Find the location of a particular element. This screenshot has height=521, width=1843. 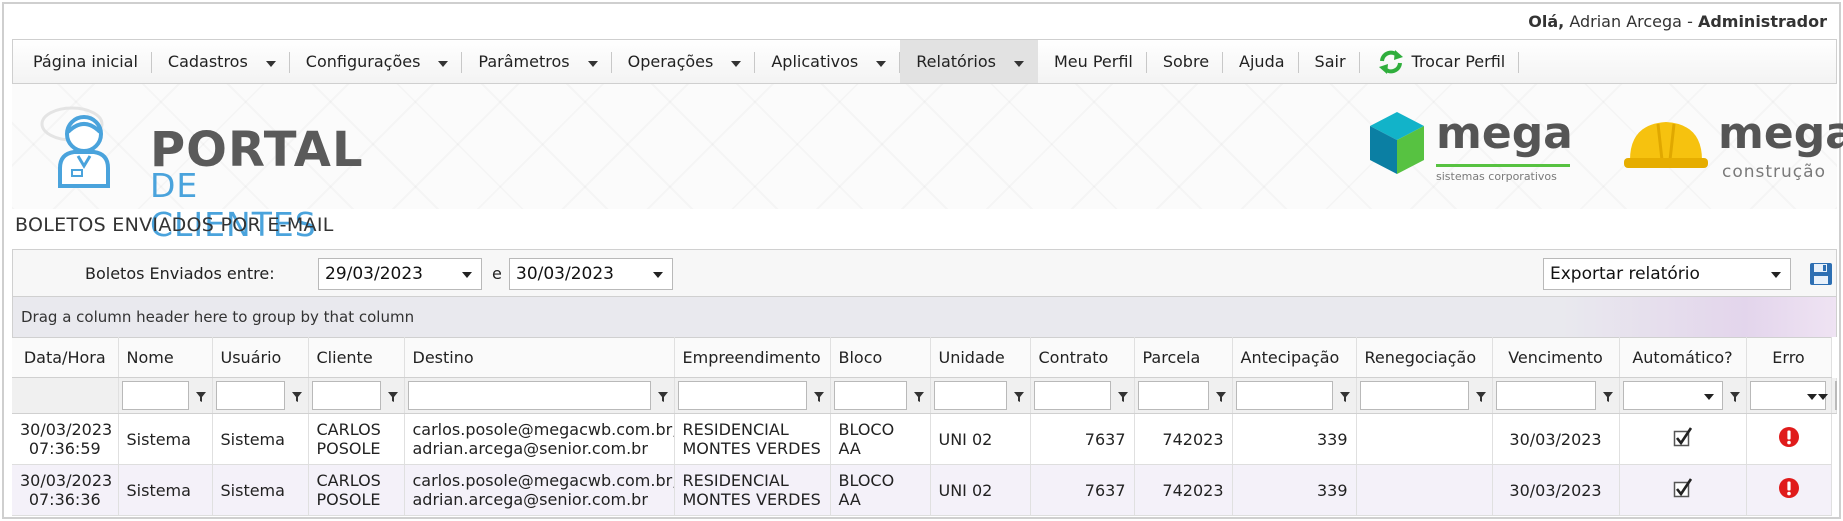

col-header-unidade: Unidade is located at coordinates (980, 357).